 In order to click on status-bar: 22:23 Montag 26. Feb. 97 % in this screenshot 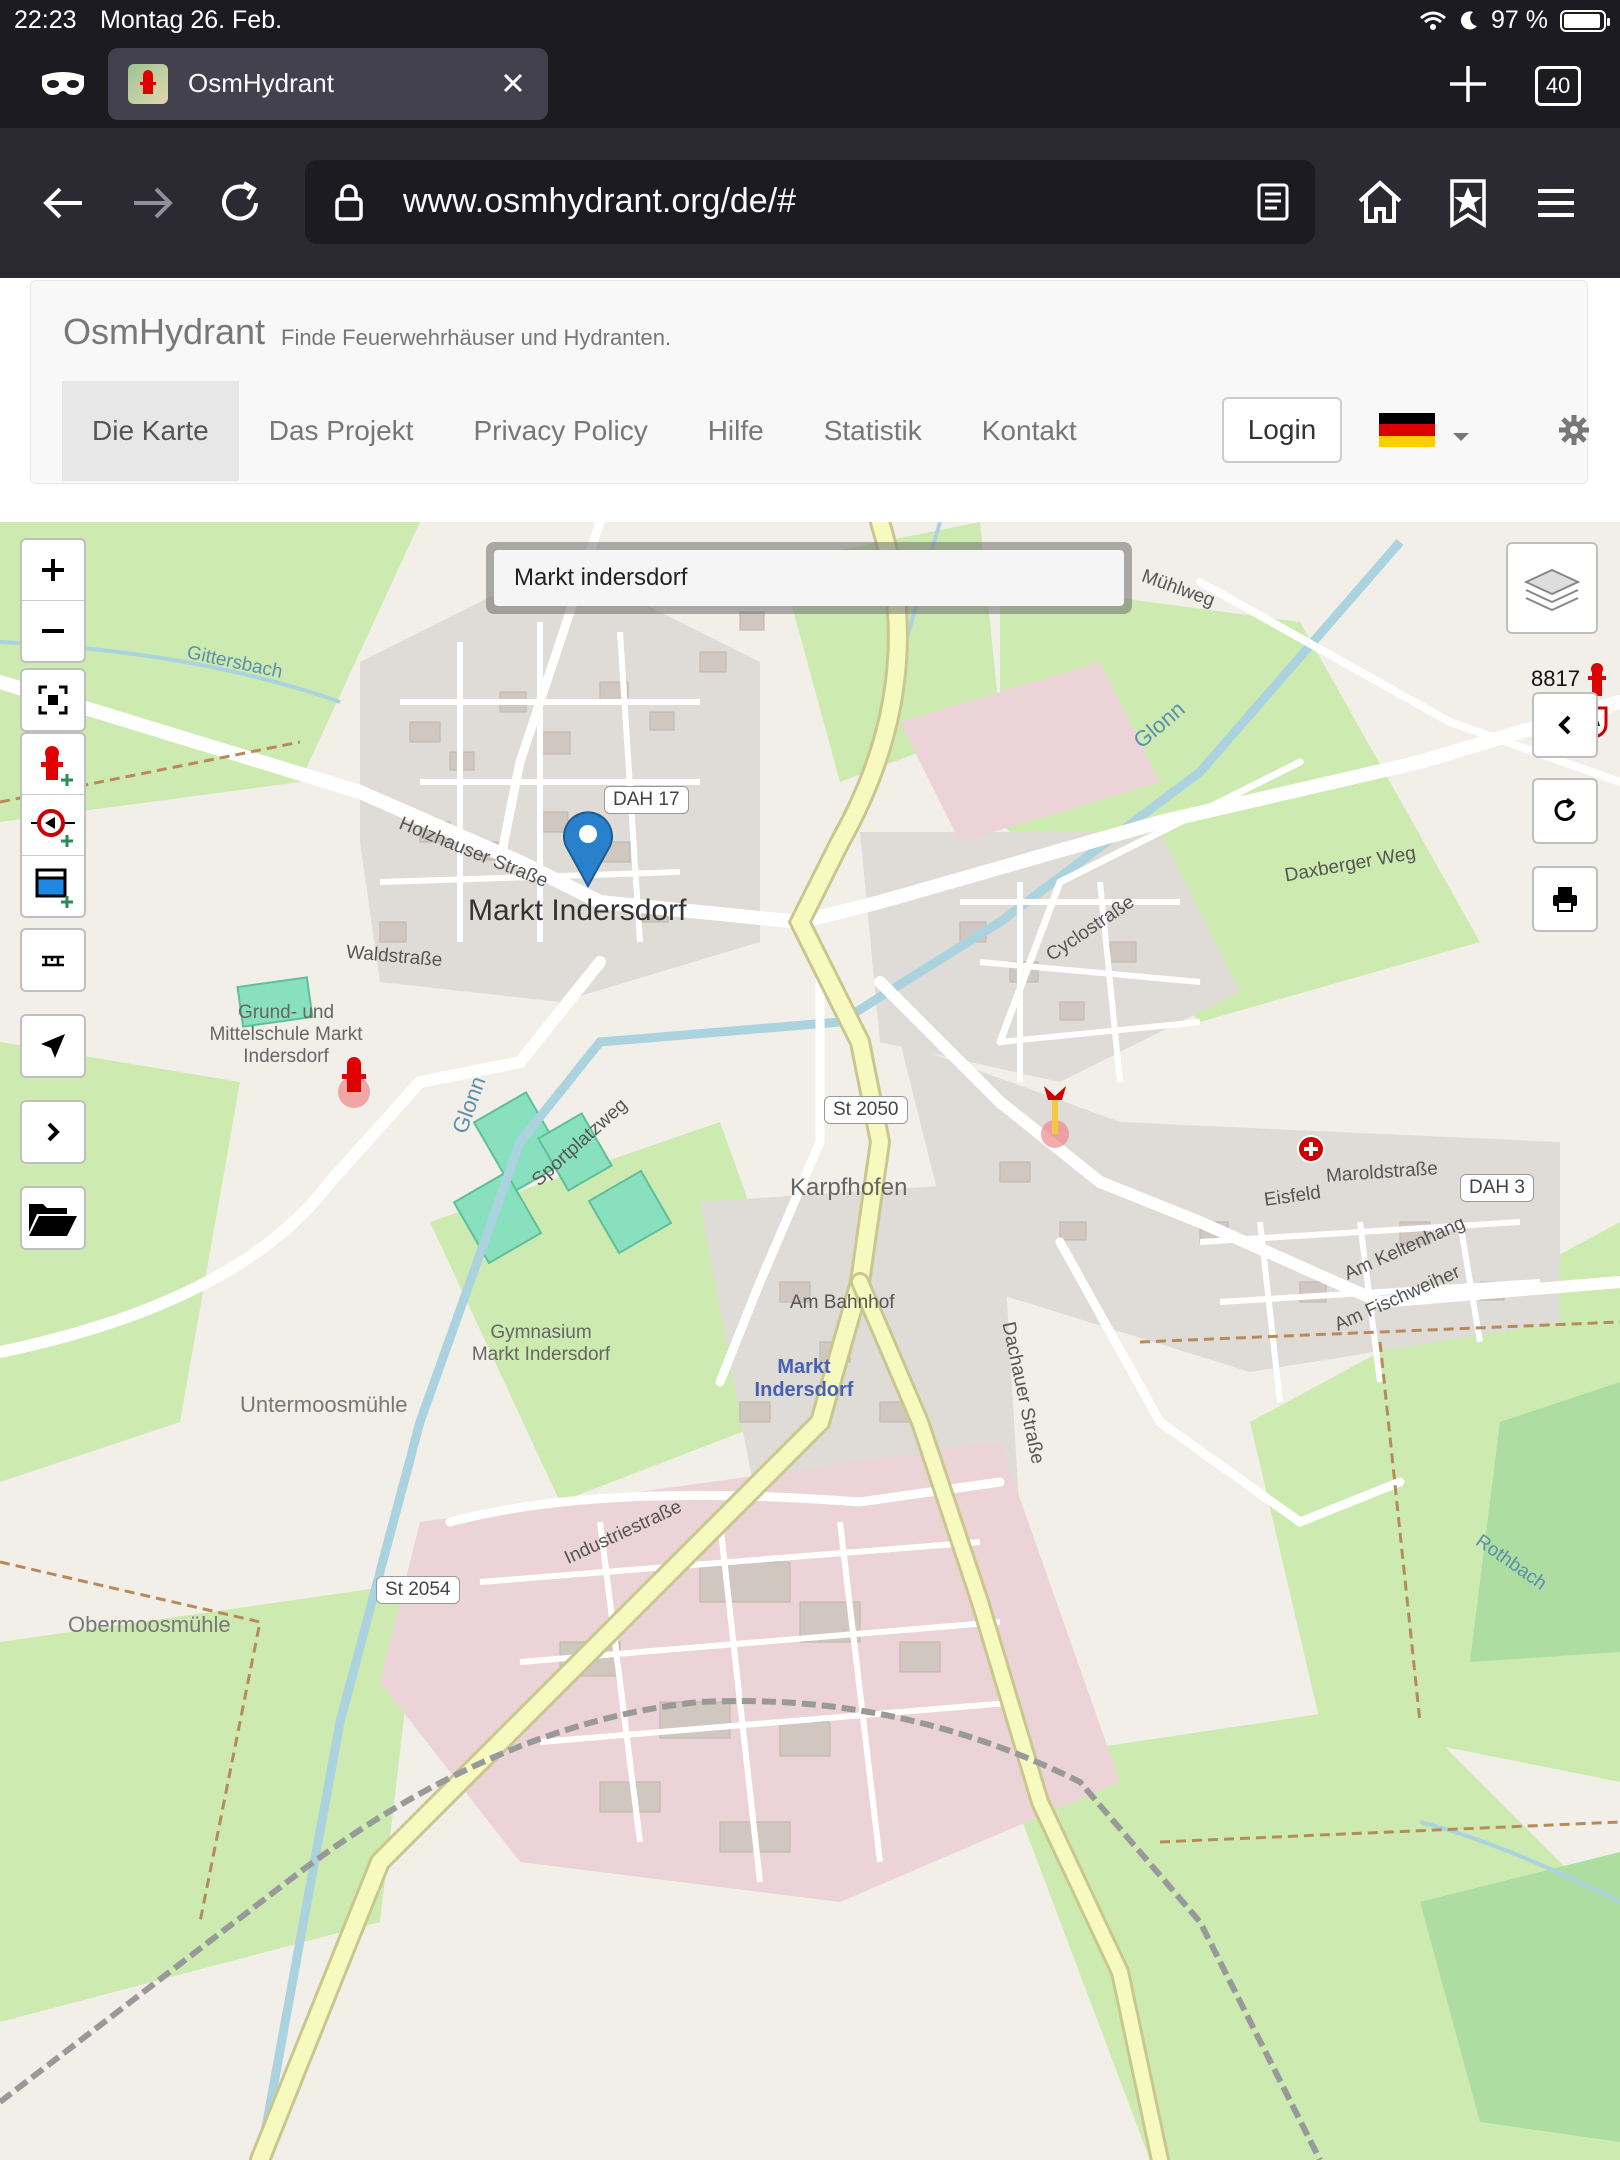, I will do `click(810, 22)`.